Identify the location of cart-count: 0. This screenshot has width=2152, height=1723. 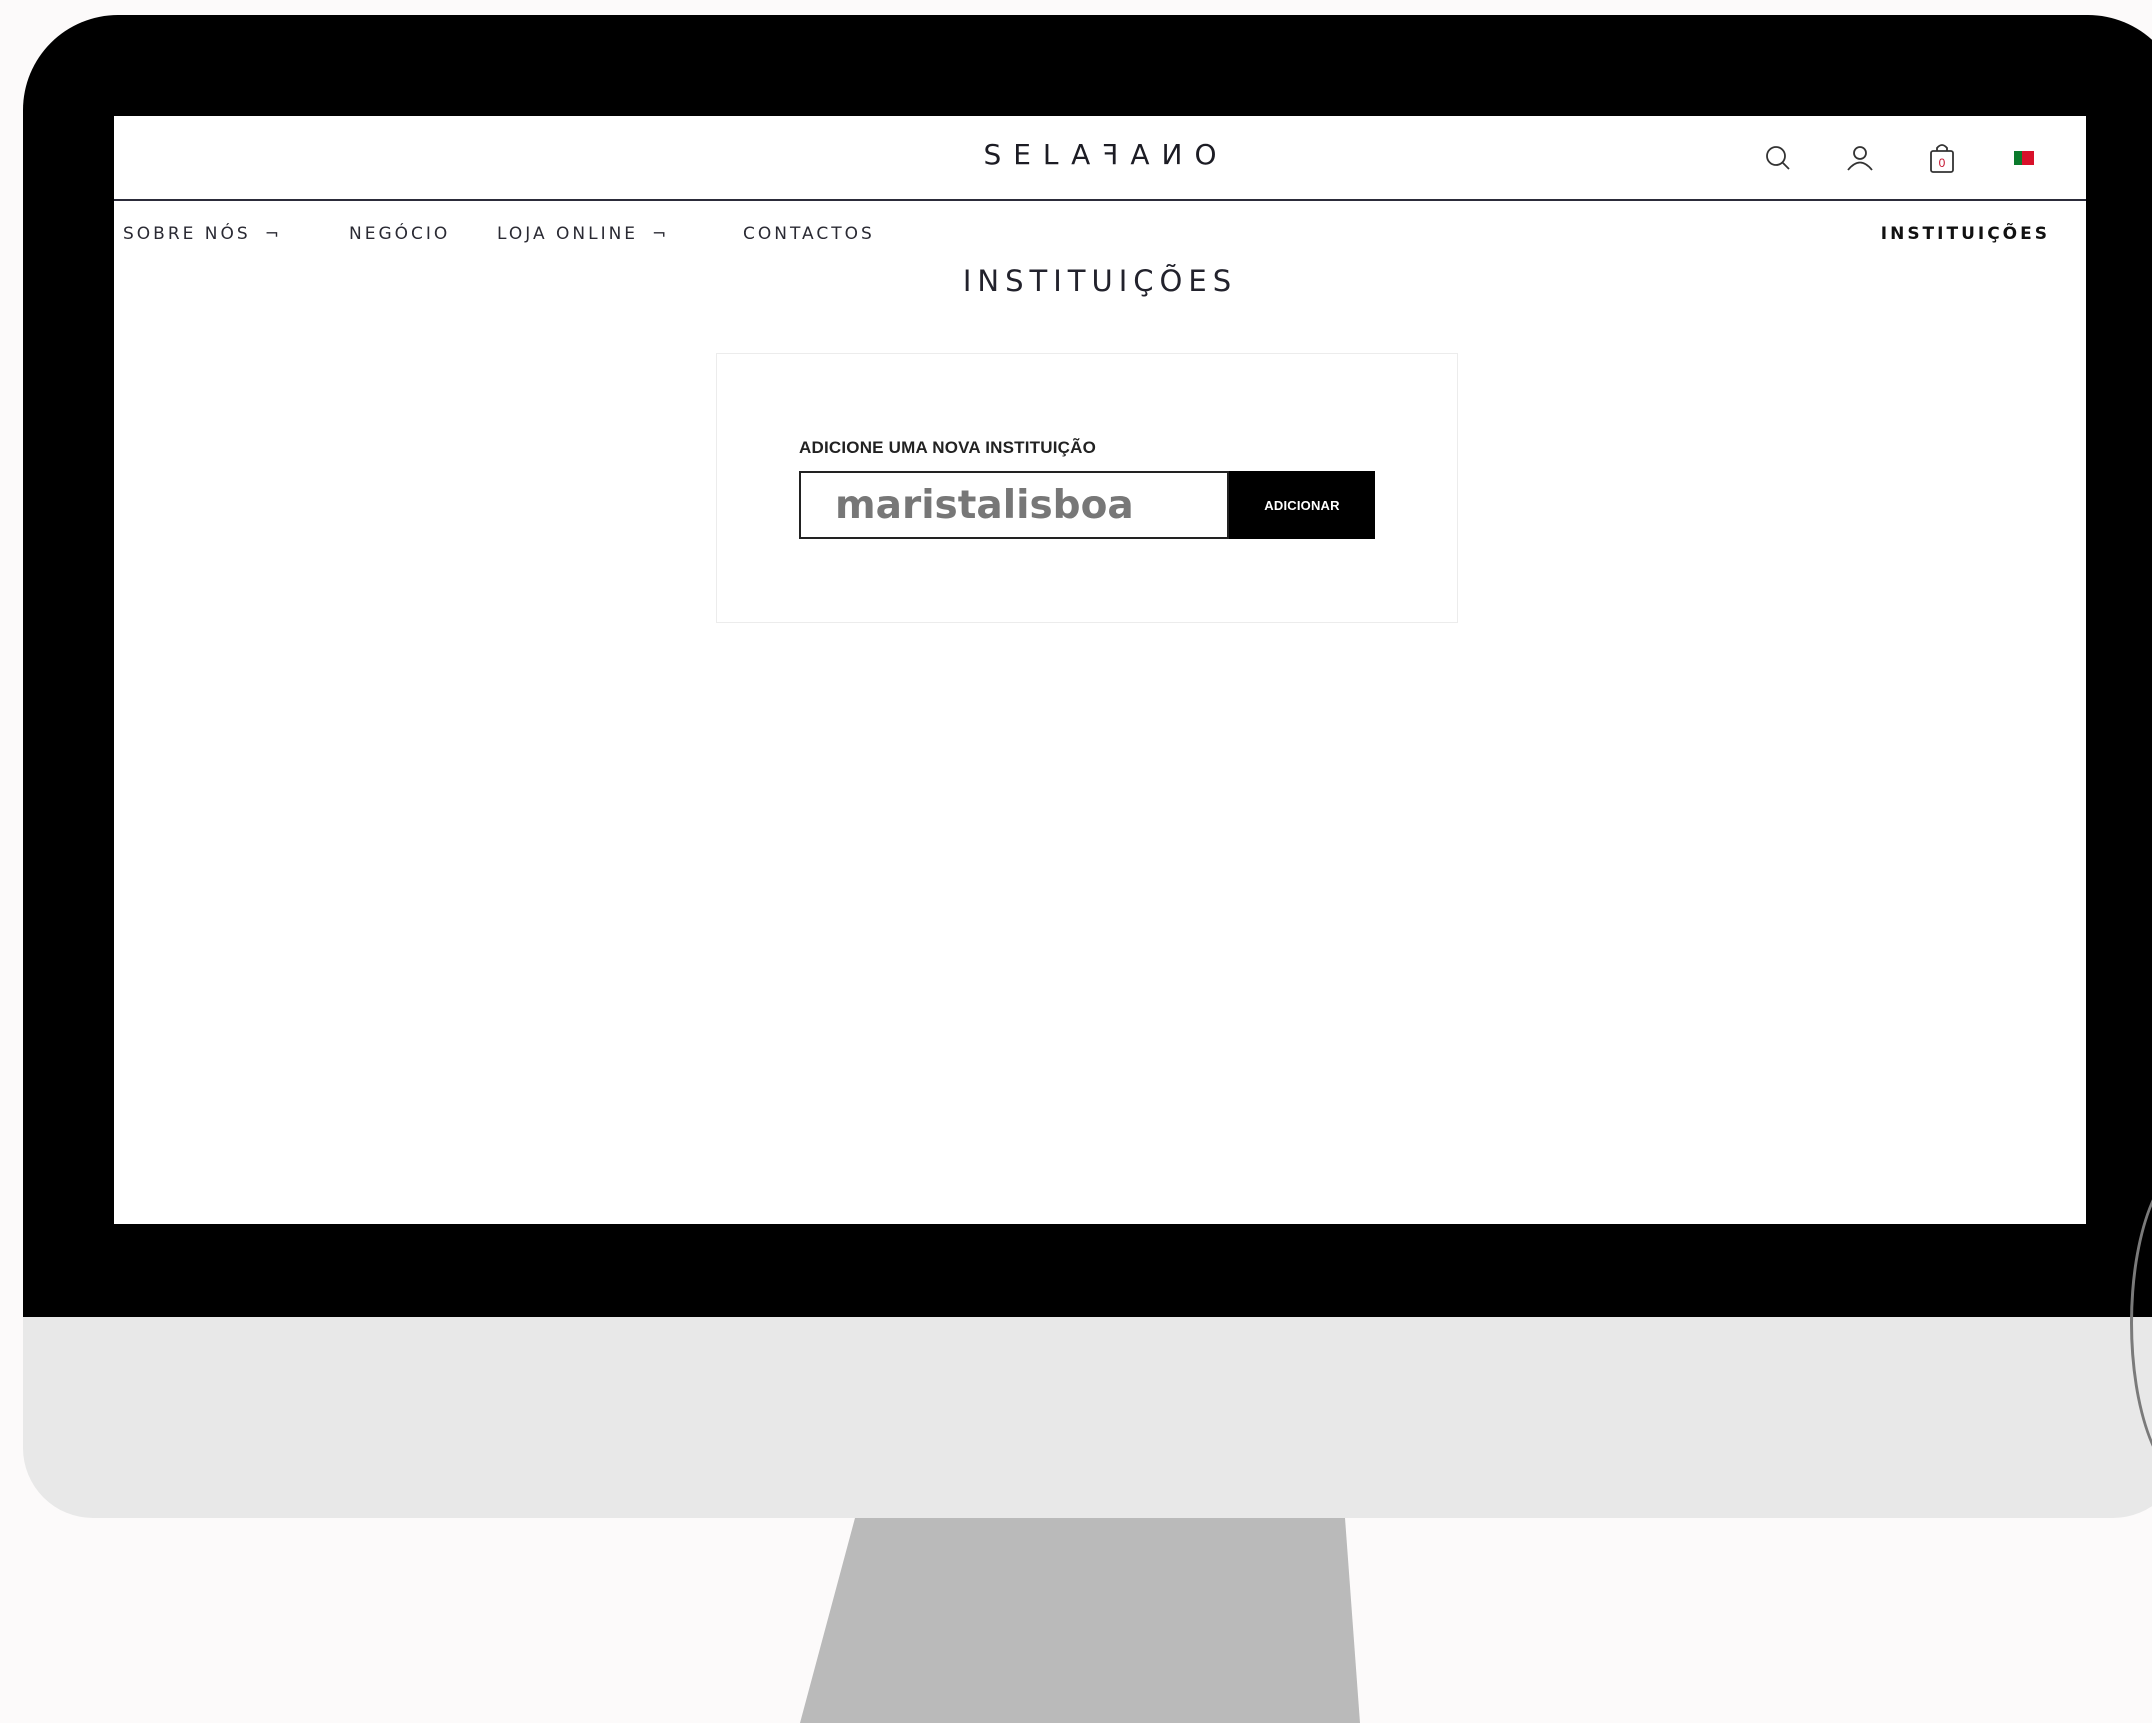
(1942, 163).